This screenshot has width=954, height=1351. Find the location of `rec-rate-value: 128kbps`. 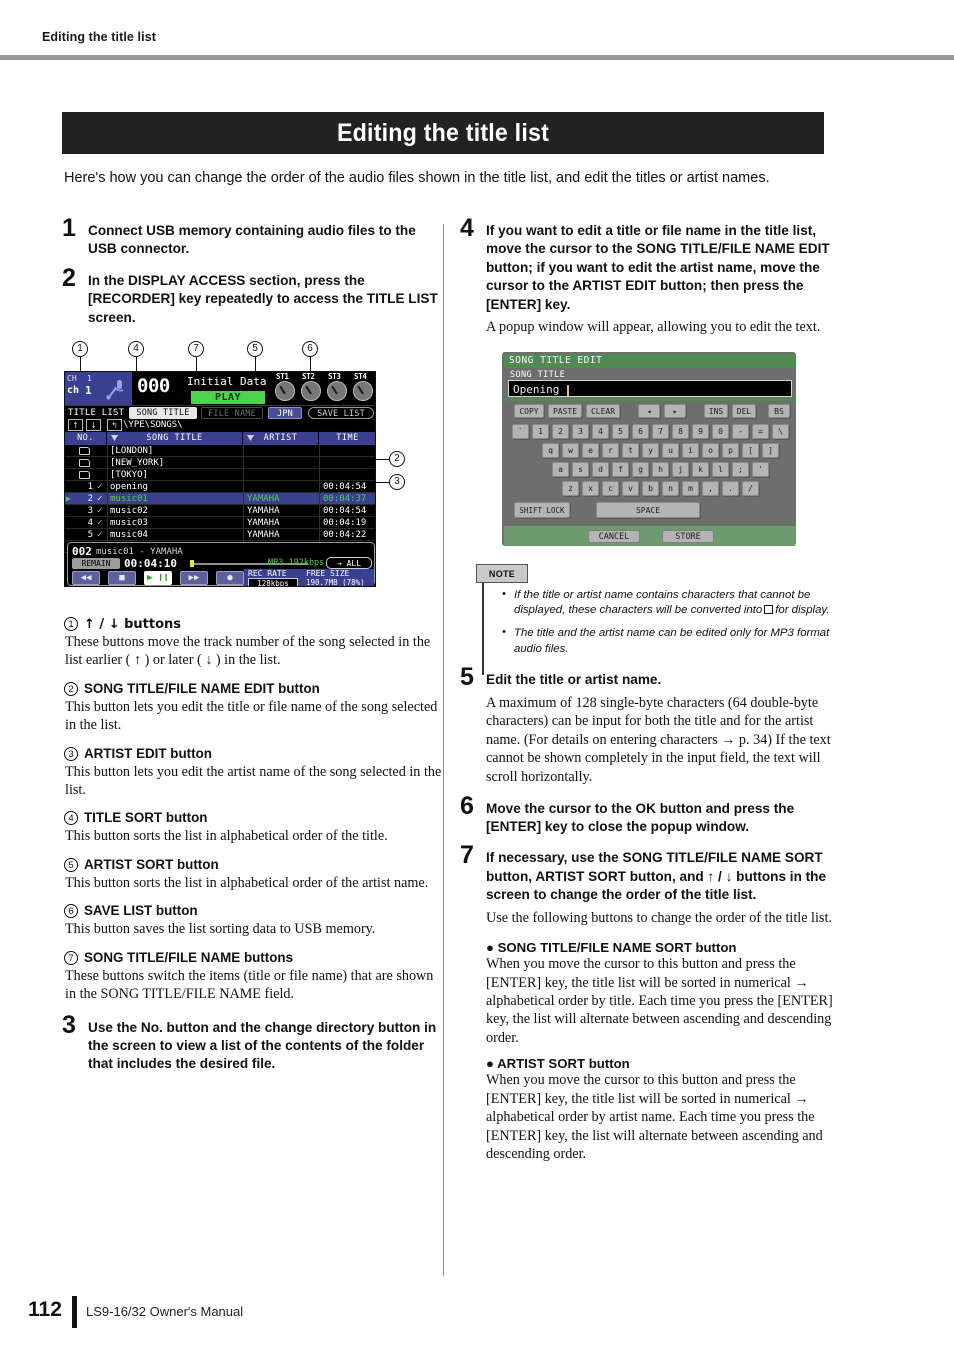

rec-rate-value: 128kbps is located at coordinates (273, 582).